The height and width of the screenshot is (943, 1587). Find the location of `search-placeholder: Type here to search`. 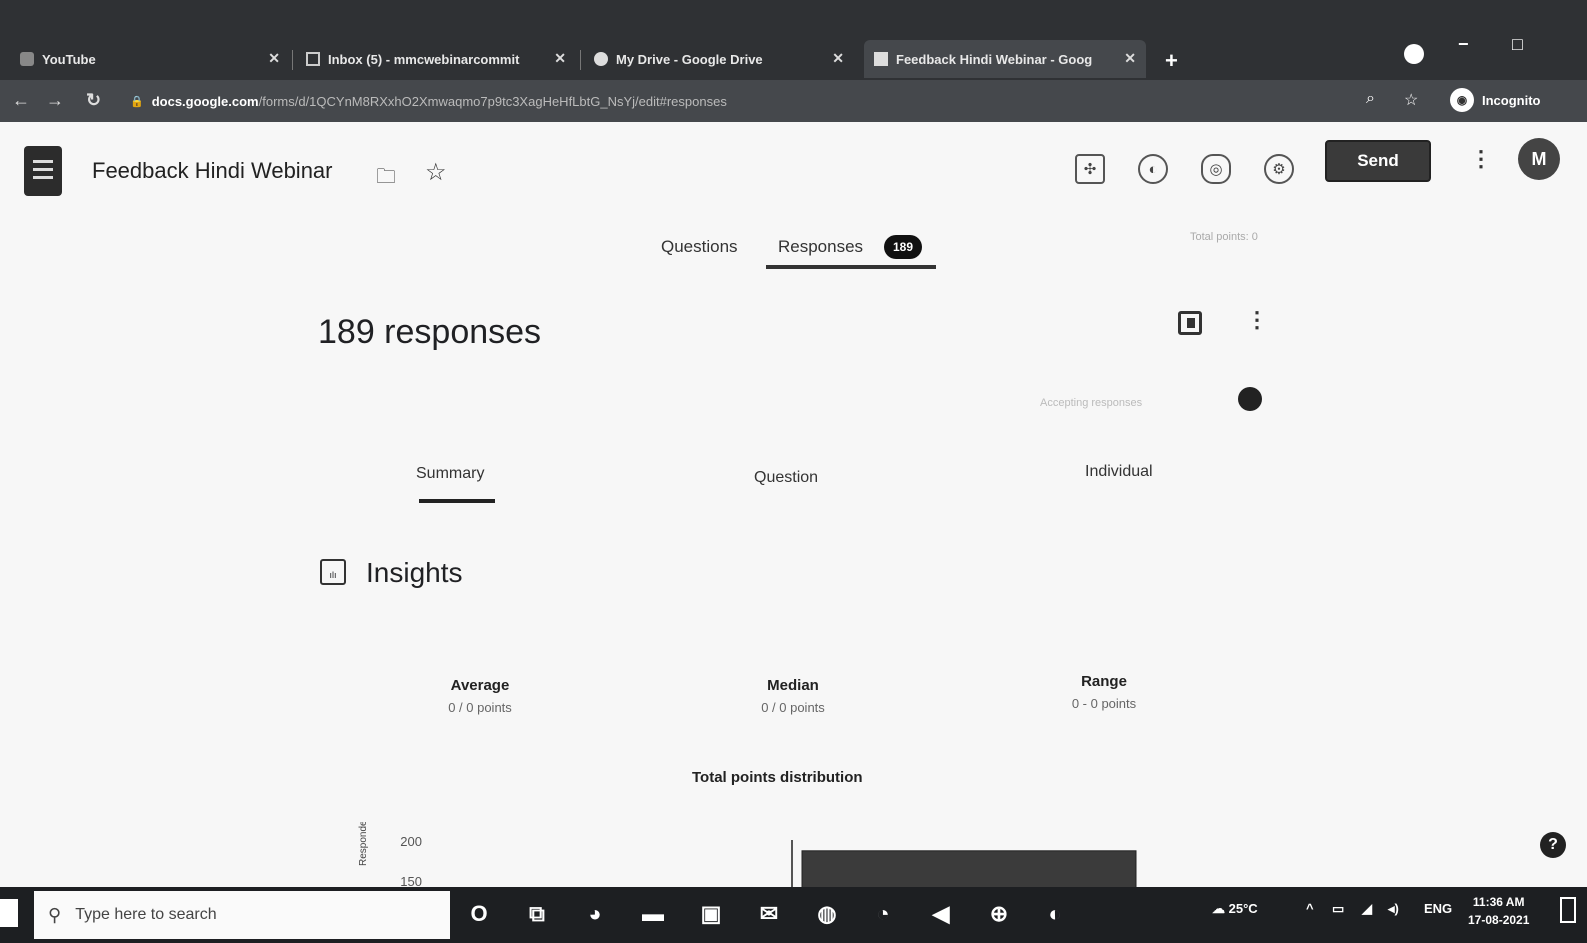

search-placeholder: Type here to search is located at coordinates (146, 914).